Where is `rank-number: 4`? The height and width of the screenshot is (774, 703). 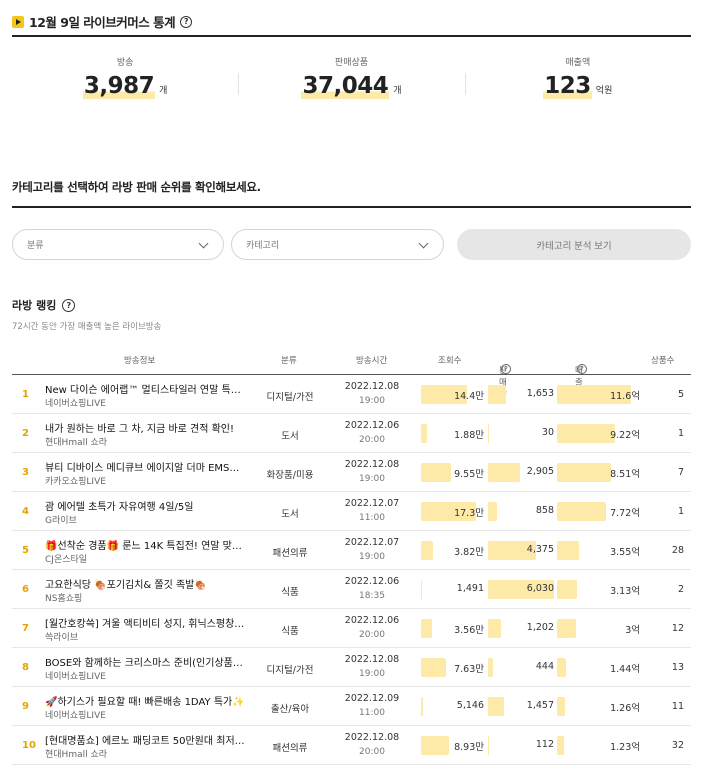 rank-number: 4 is located at coordinates (25, 511).